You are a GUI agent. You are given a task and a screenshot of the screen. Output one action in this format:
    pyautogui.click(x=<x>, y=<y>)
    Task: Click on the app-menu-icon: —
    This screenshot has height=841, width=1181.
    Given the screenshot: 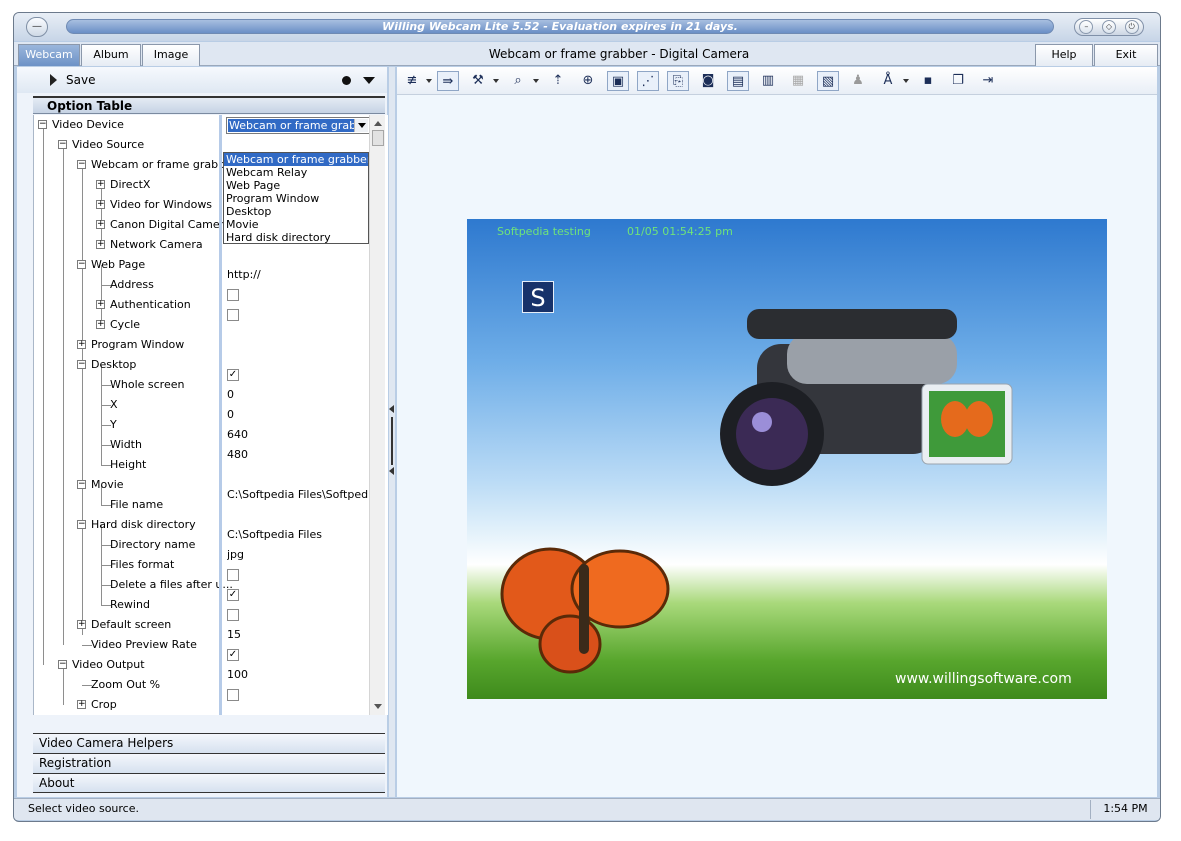 What is the action you would take?
    pyautogui.click(x=37, y=27)
    